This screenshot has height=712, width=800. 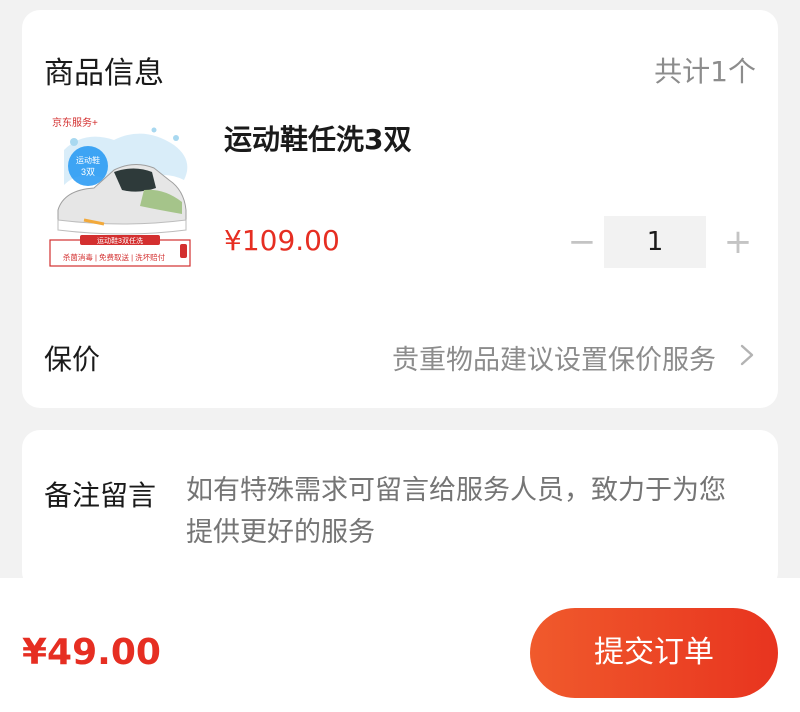 I want to click on quantity-stepper: − 1 +, so click(x=660, y=242).